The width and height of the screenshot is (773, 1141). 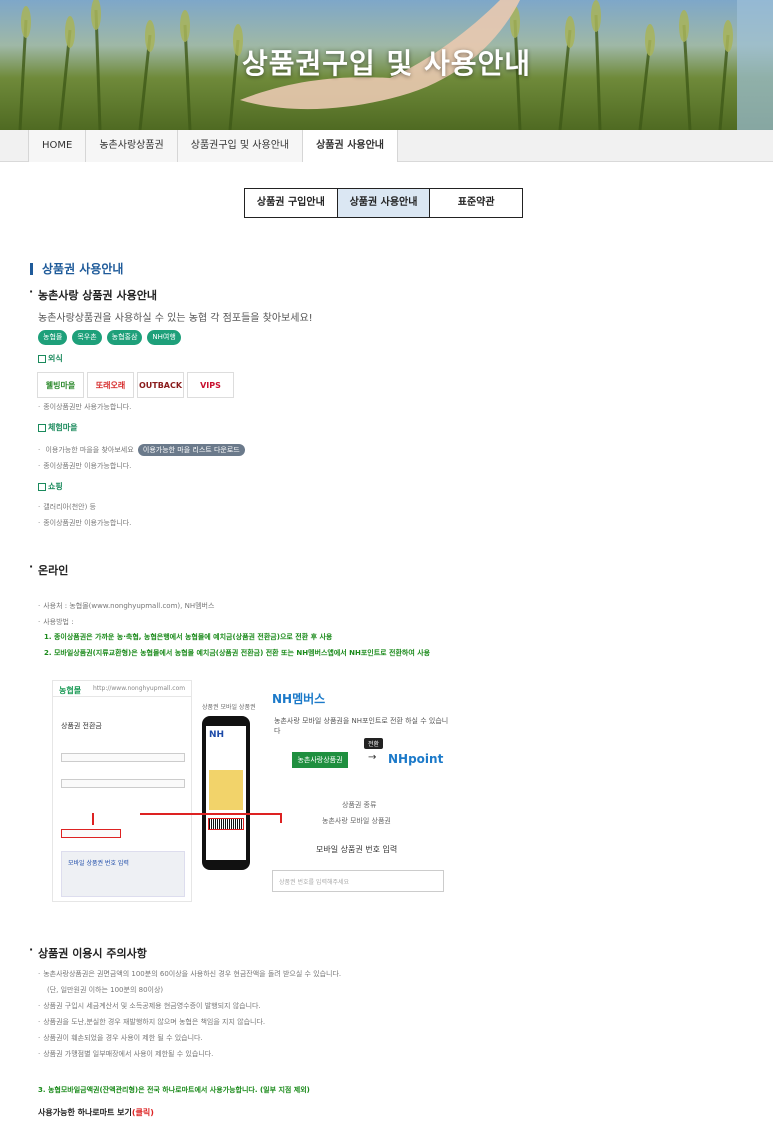 I want to click on caution-item: 상품권이 훼손되었을 경우 사용이 제한 될 수 있습니다., so click(x=120, y=1038).